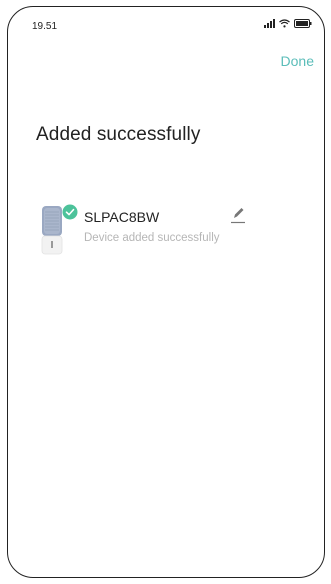 This screenshot has width=331, height=584. I want to click on status-time: 19.51, so click(45, 26).